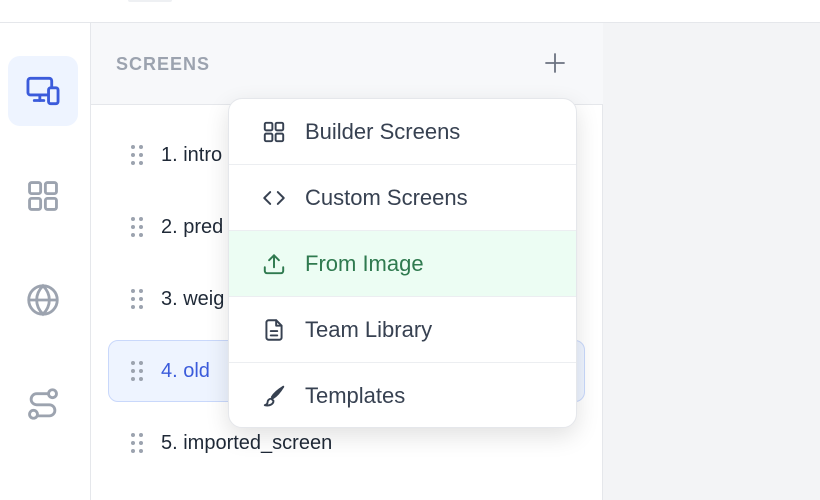  I want to click on flow-icon, so click(43, 404).